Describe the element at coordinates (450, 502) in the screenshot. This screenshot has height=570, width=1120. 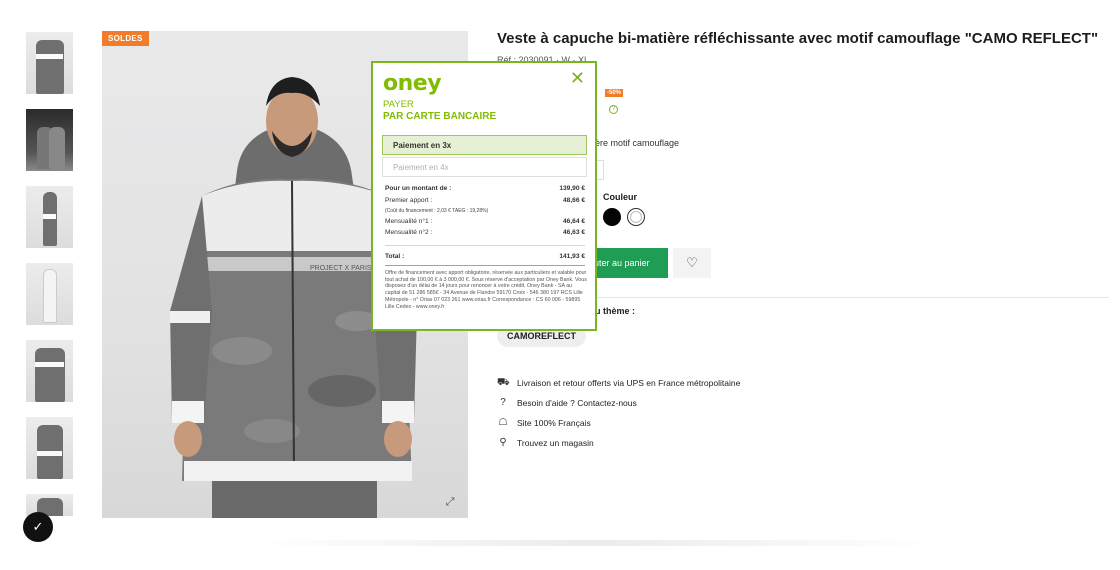
I see `expand-icon: ⤢` at that location.